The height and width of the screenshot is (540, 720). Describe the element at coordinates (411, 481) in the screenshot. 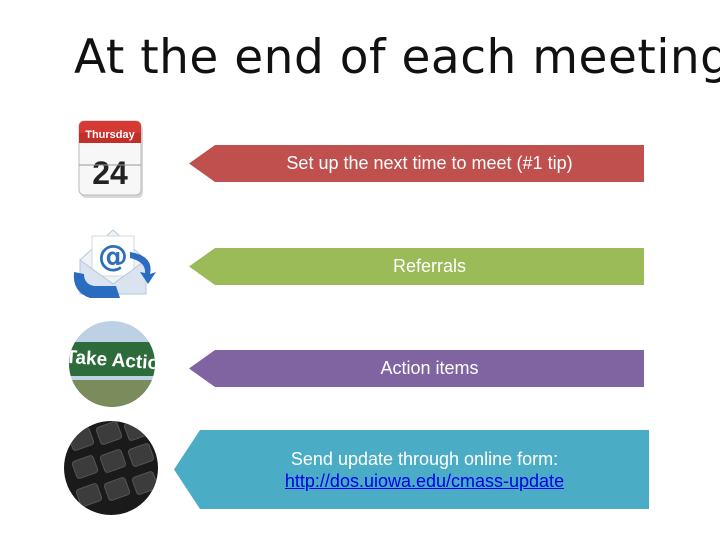

I see `cmass-update-link: http://dos.uiowa.edu/cmass-update` at that location.